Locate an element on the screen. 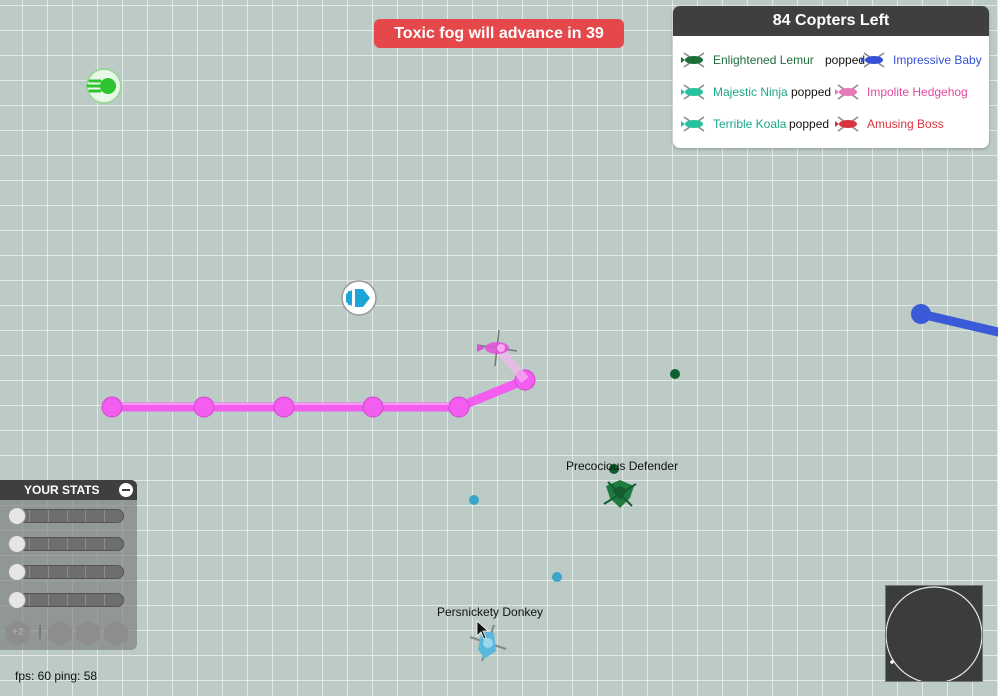 The width and height of the screenshot is (998, 696). stat-row-reload is located at coordinates (67, 600).